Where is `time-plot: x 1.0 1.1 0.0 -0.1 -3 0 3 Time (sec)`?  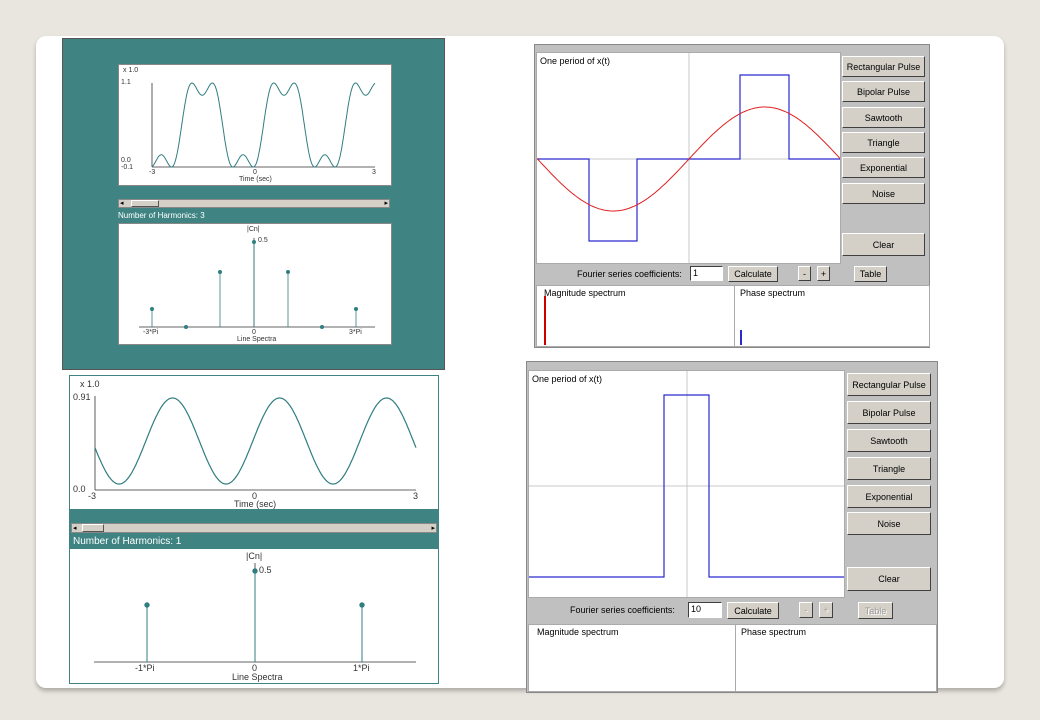
time-plot: x 1.0 1.1 0.0 -0.1 -3 0 3 Time (sec) is located at coordinates (255, 125).